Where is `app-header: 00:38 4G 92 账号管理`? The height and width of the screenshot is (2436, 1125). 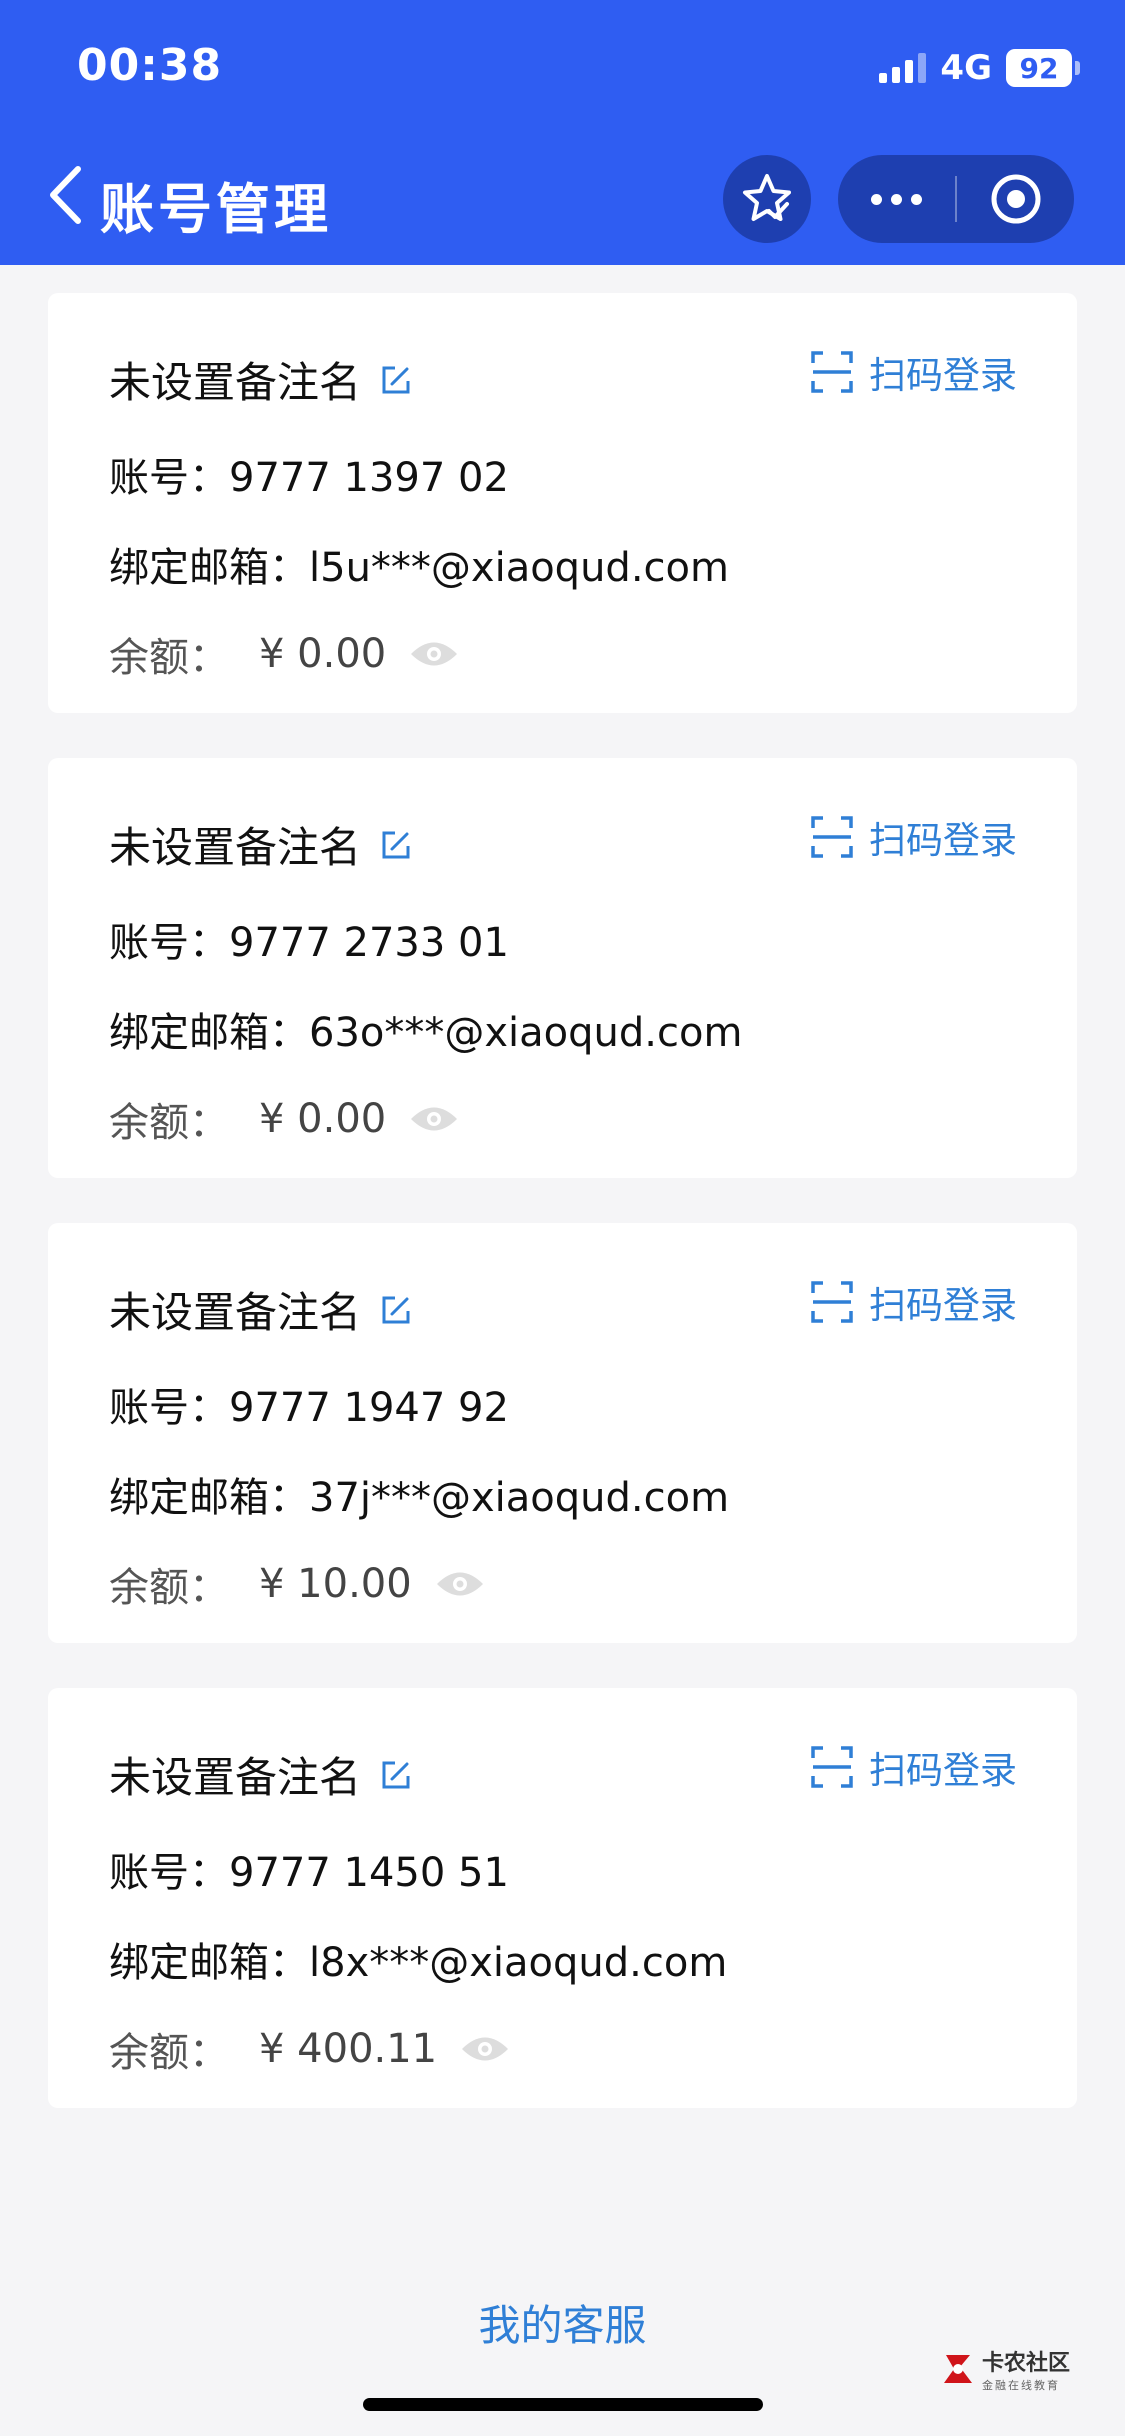 app-header: 00:38 4G 92 账号管理 is located at coordinates (562, 132).